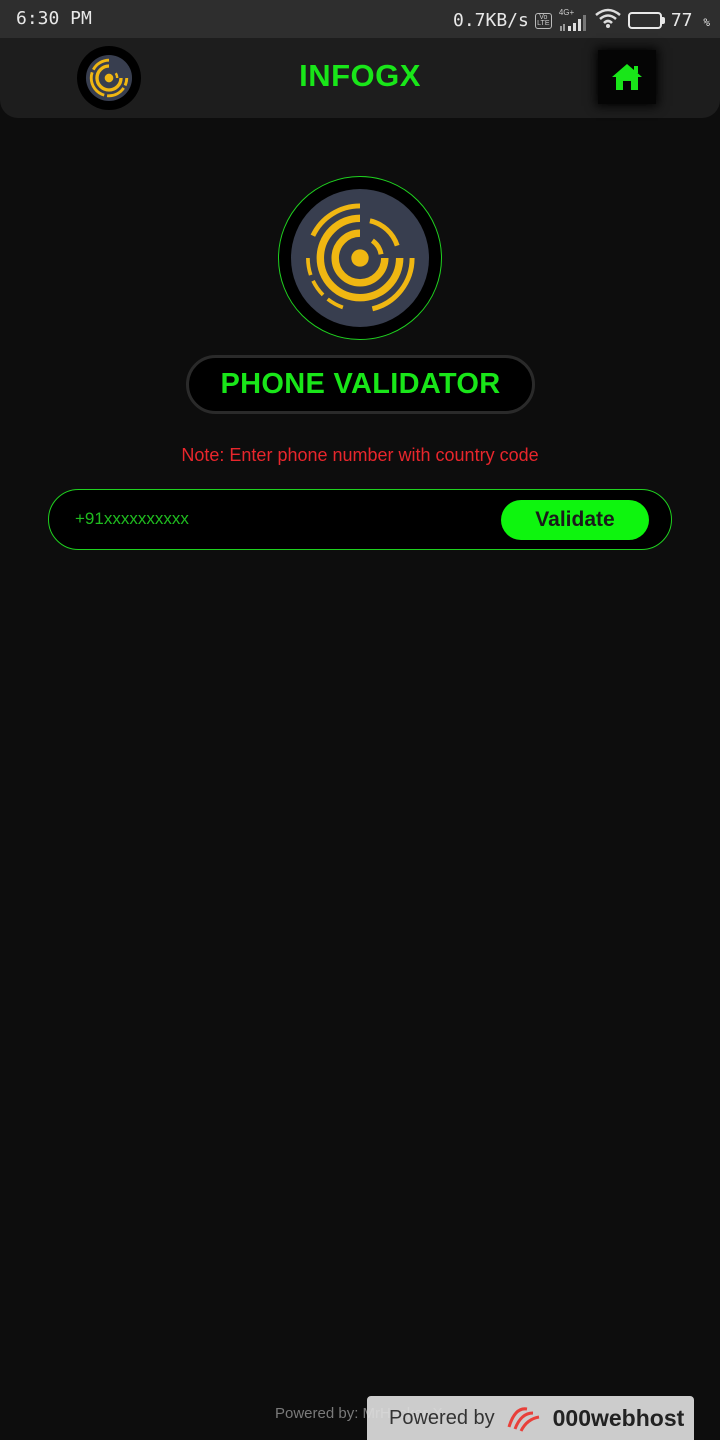 Image resolution: width=720 pixels, height=1440 pixels. I want to click on battery-icon, so click(646, 20).